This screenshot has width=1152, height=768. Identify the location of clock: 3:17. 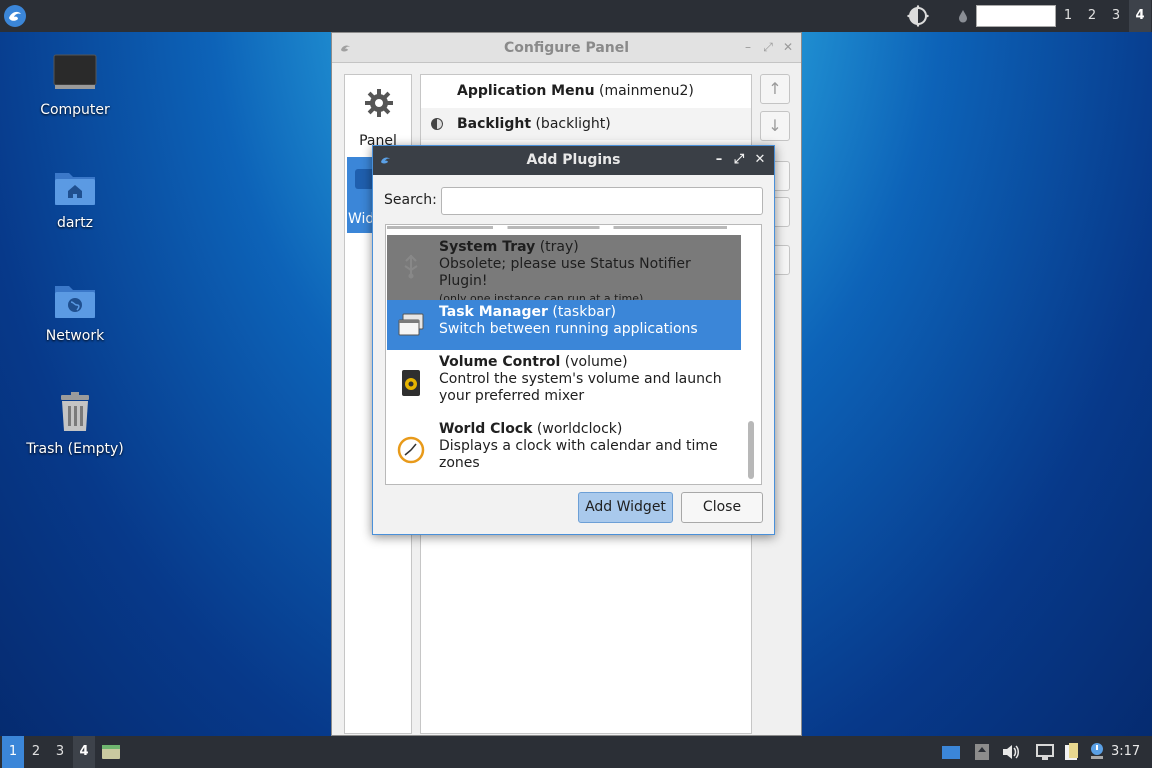
(1125, 752).